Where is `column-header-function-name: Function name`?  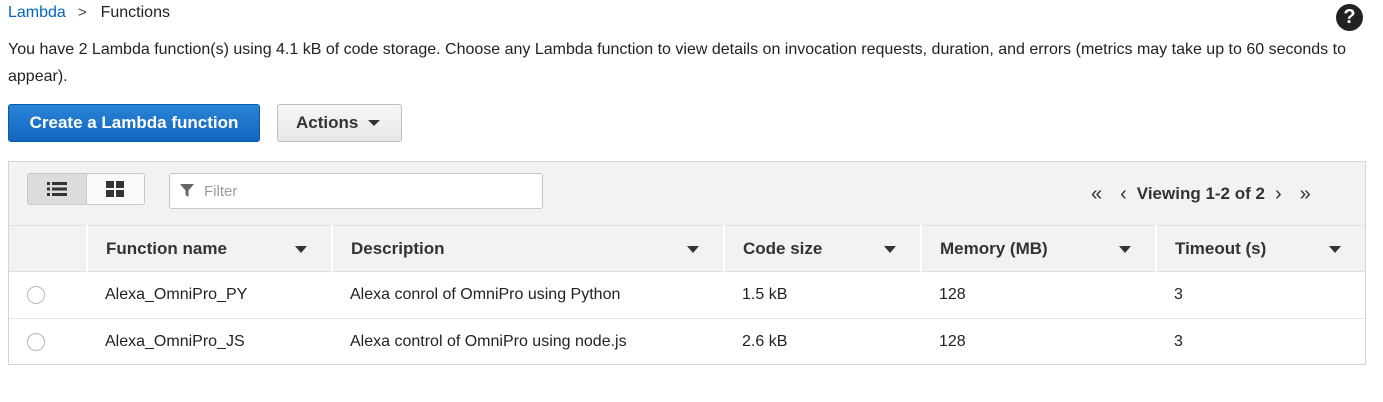 column-header-function-name: Function name is located at coordinates (209, 248).